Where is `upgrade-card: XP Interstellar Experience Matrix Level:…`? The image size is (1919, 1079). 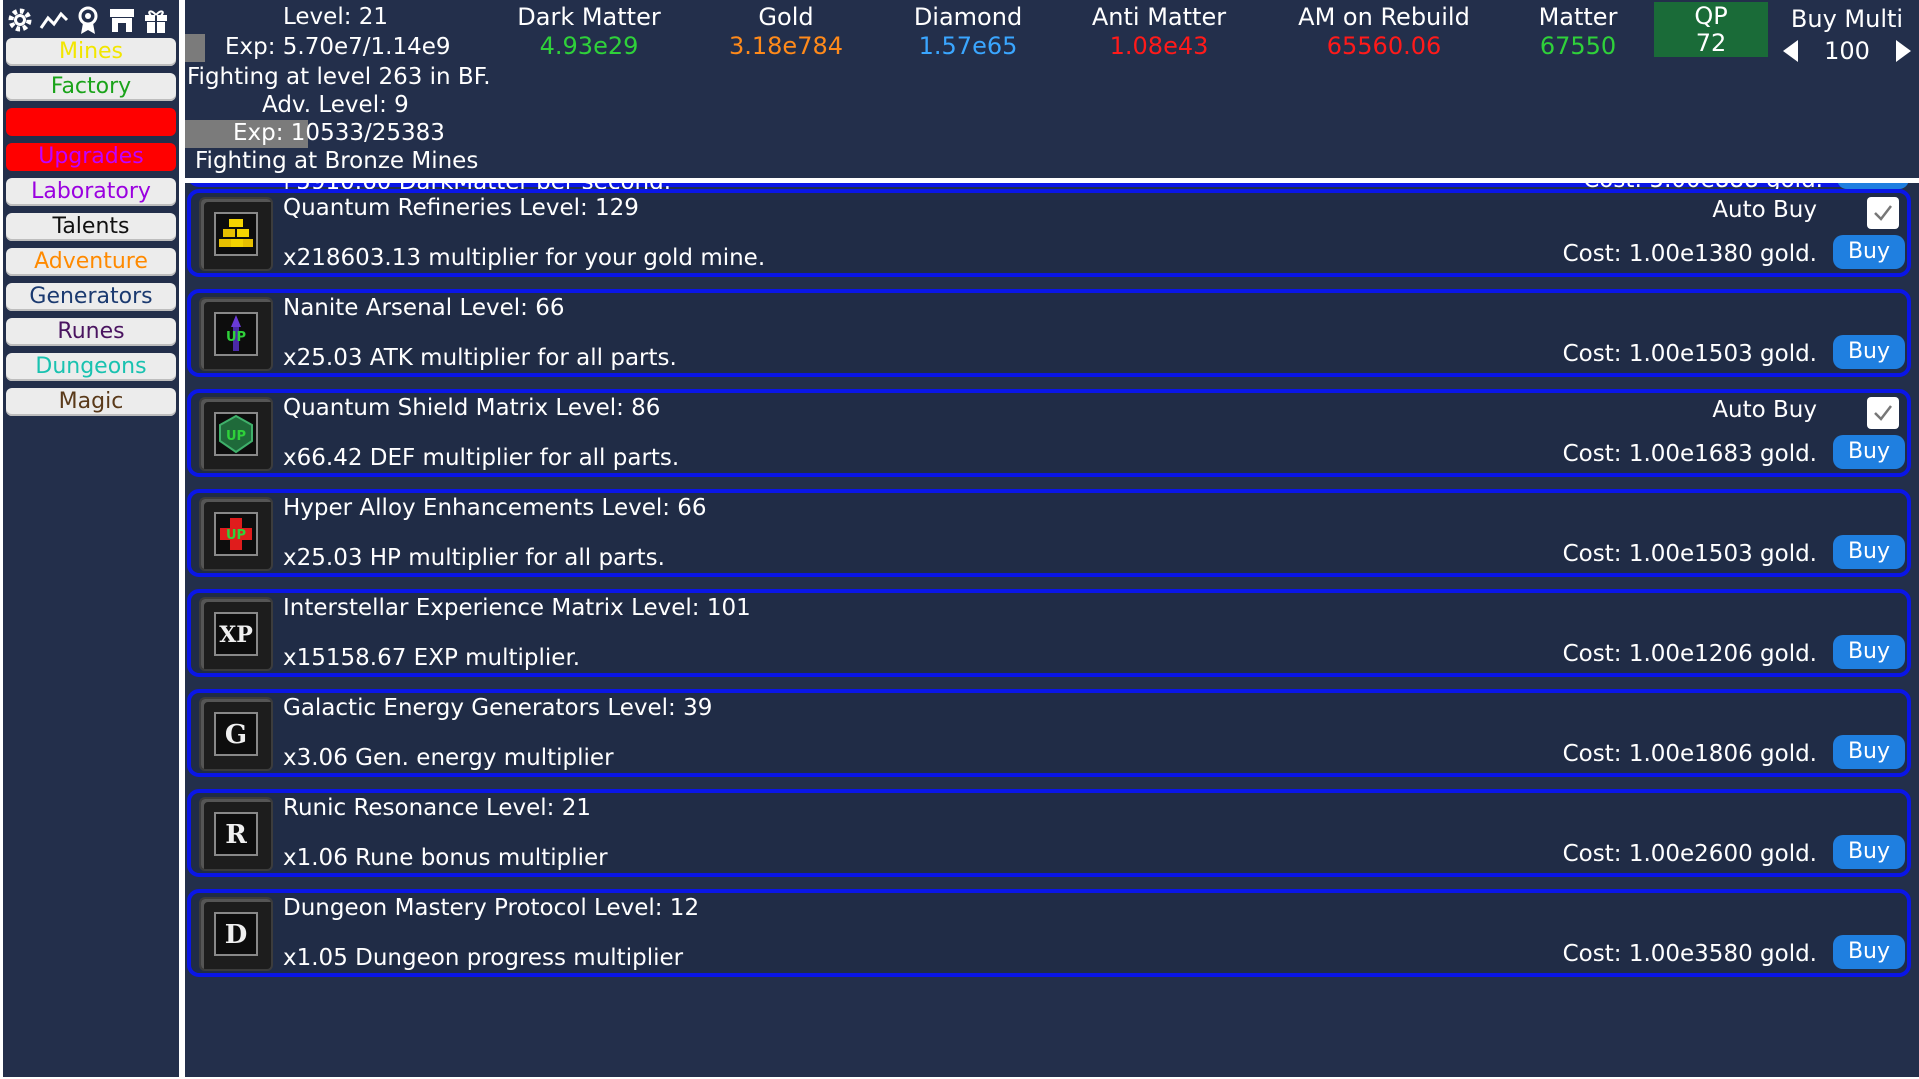
upgrade-card: XP Interstellar Experience Matrix Level:… is located at coordinates (1049, 633).